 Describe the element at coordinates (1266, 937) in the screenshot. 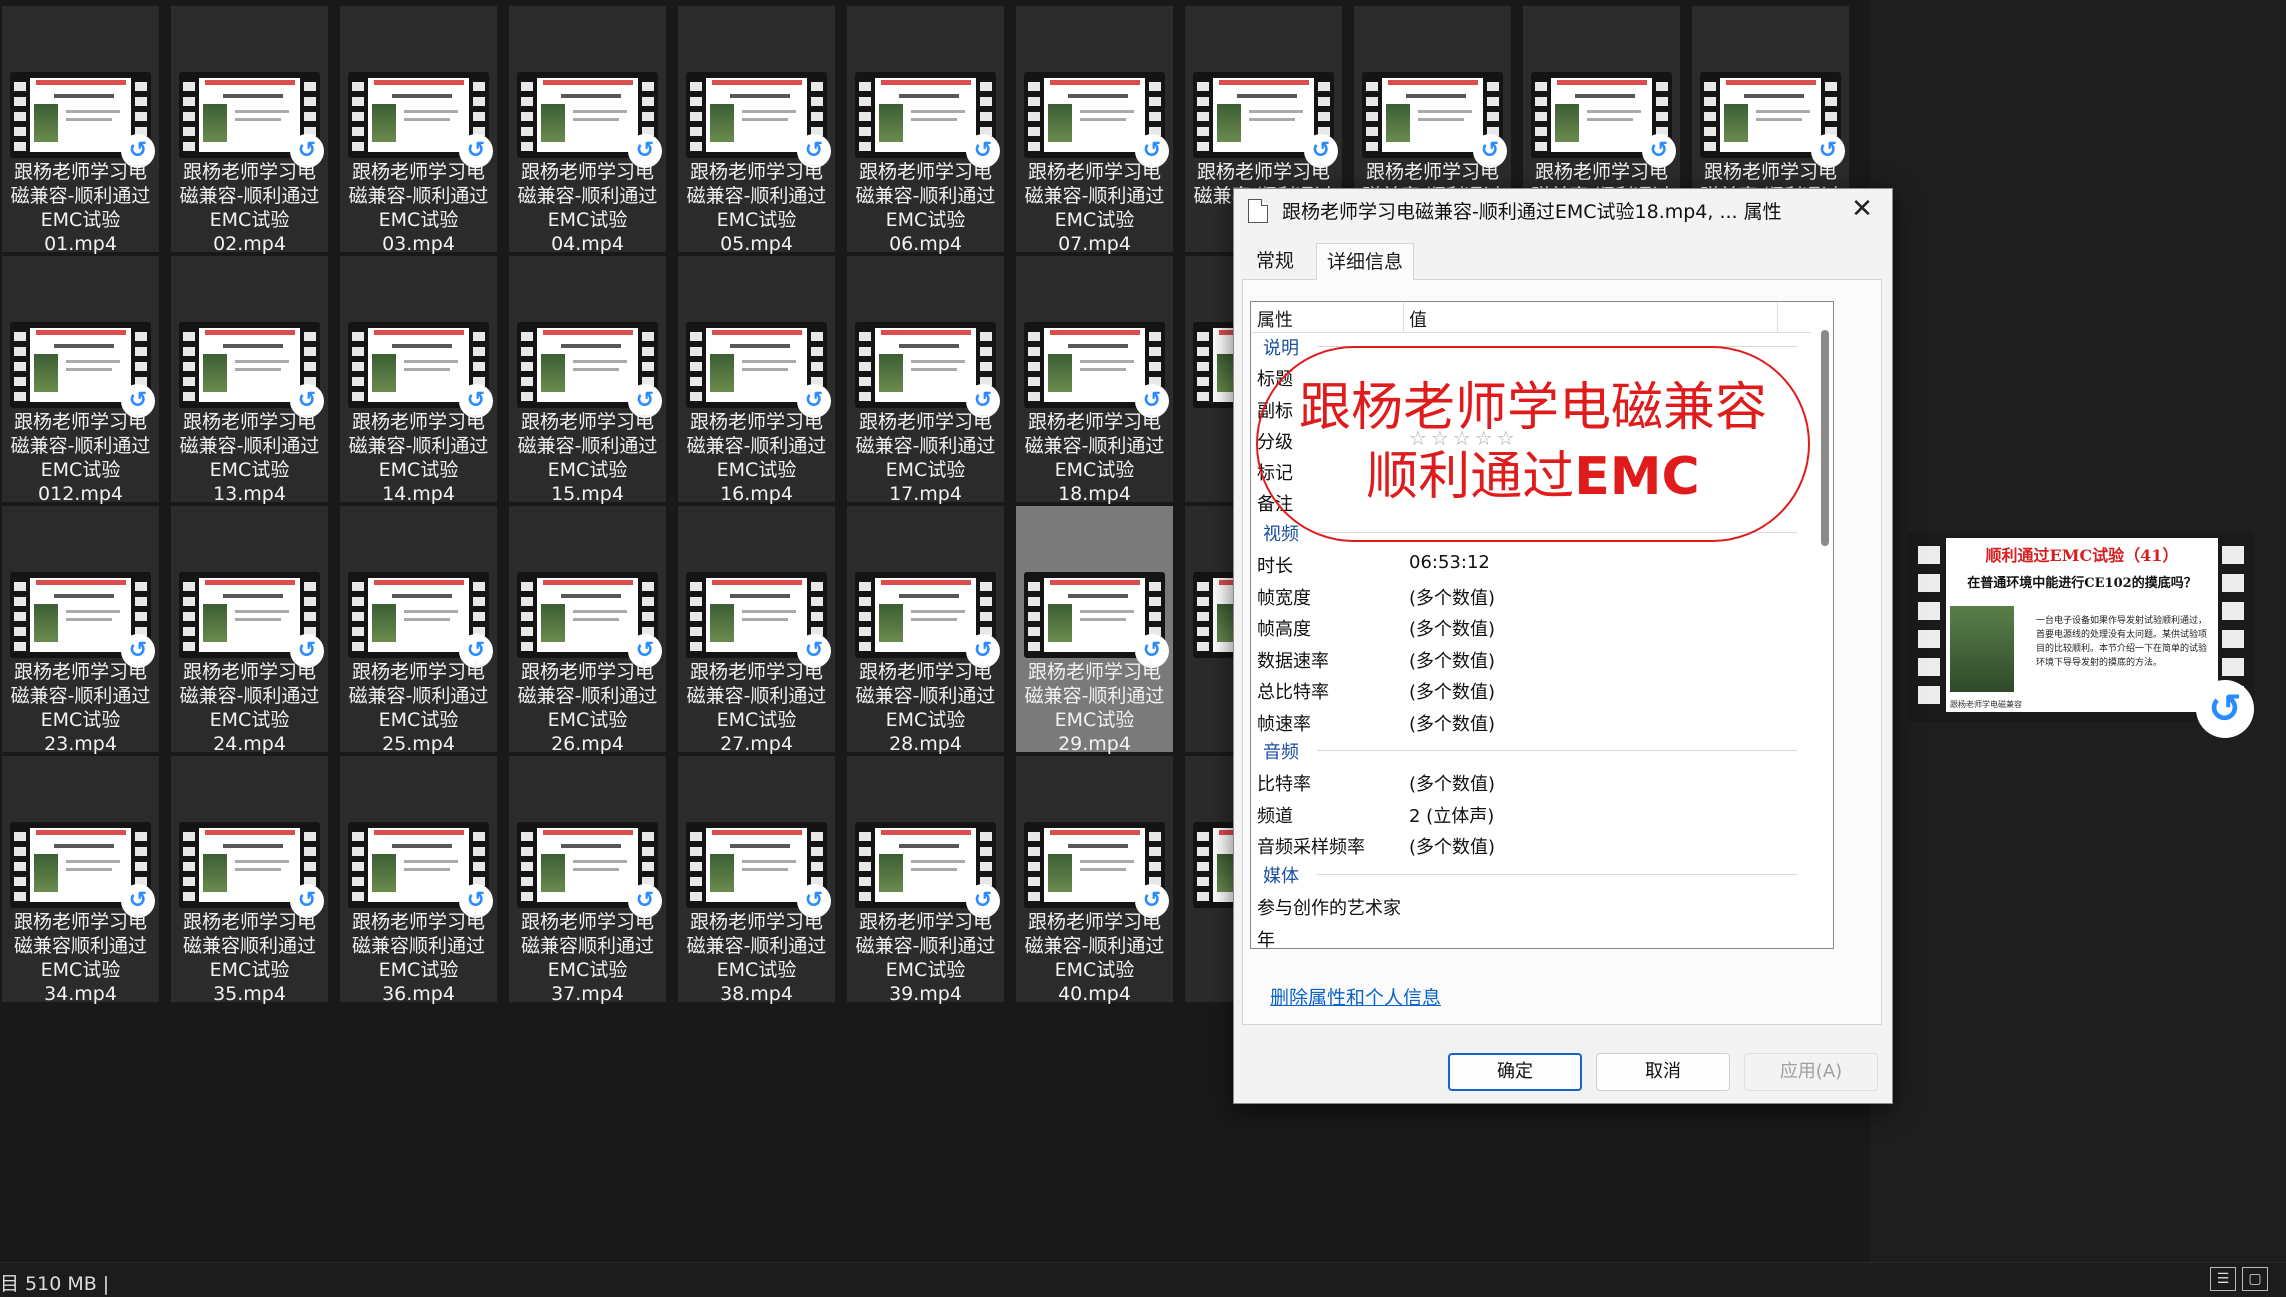

I see `property-name: 年` at that location.